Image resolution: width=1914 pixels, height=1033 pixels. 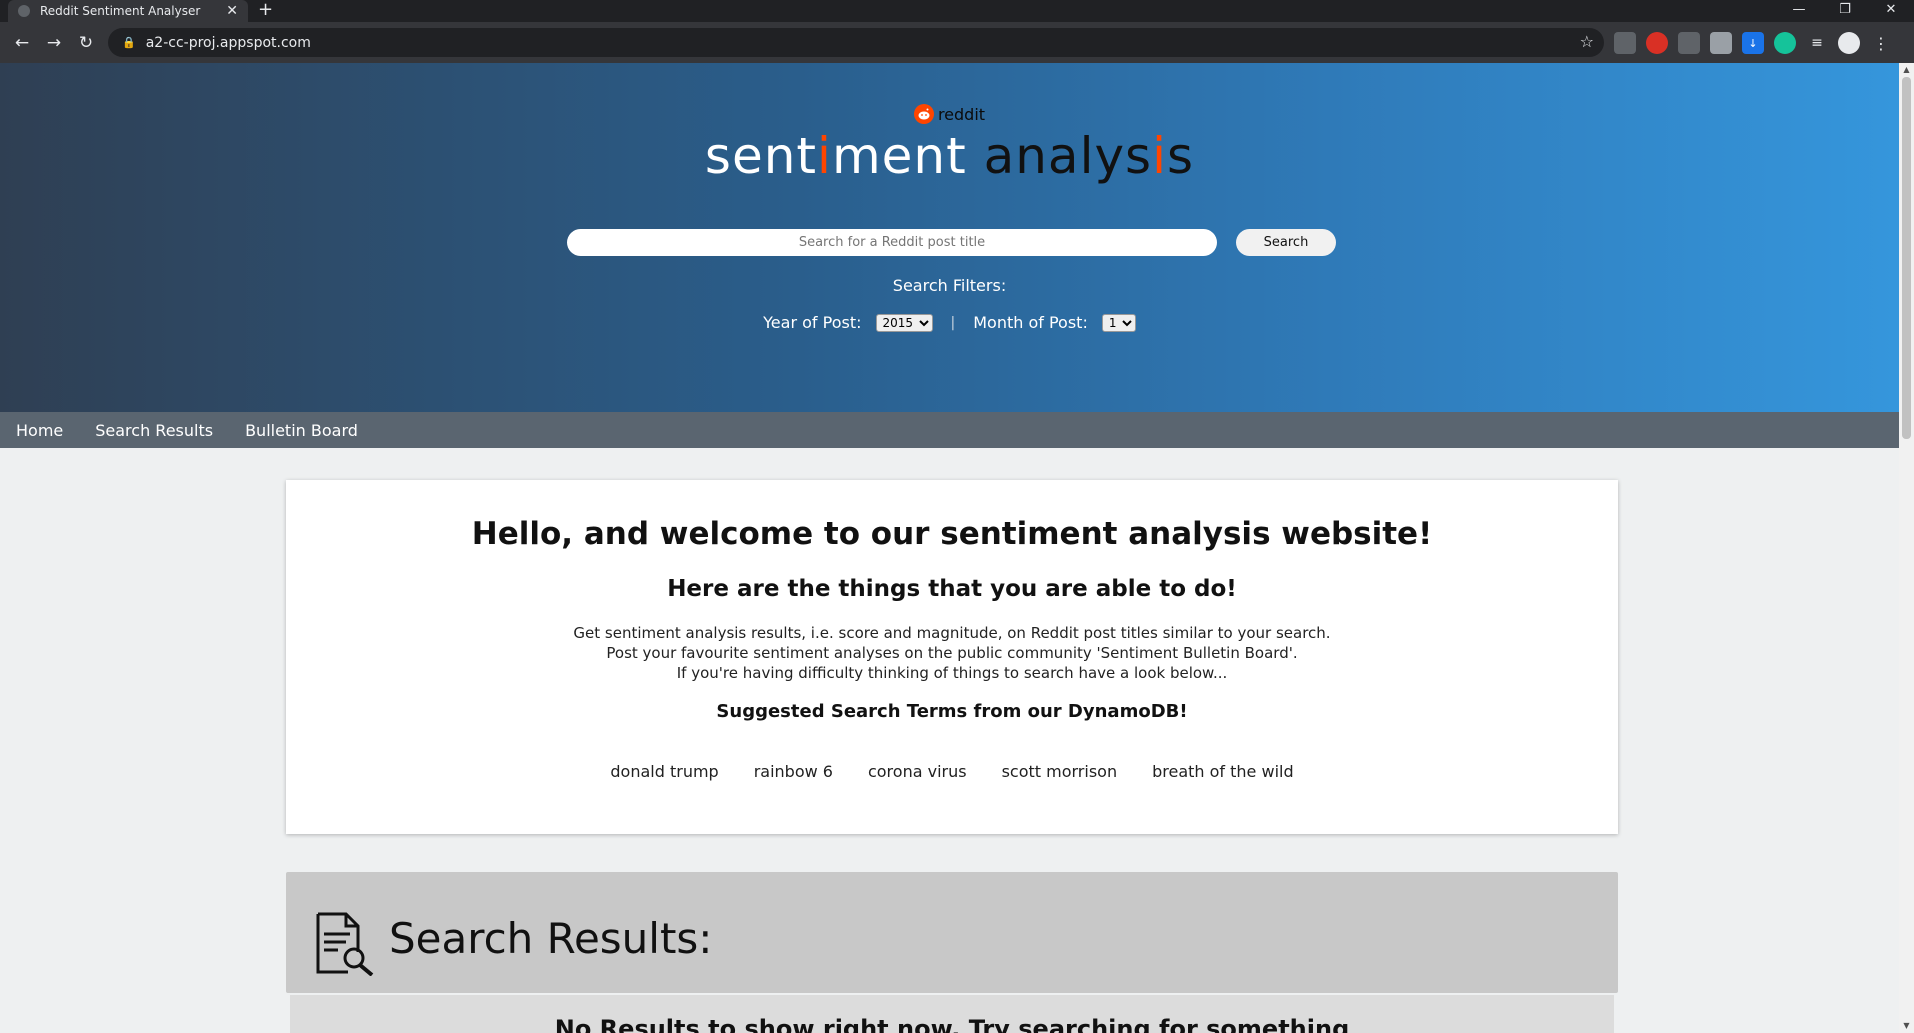 What do you see at coordinates (232, 11) in the screenshot?
I see `tab-close-icon: ✕` at bounding box center [232, 11].